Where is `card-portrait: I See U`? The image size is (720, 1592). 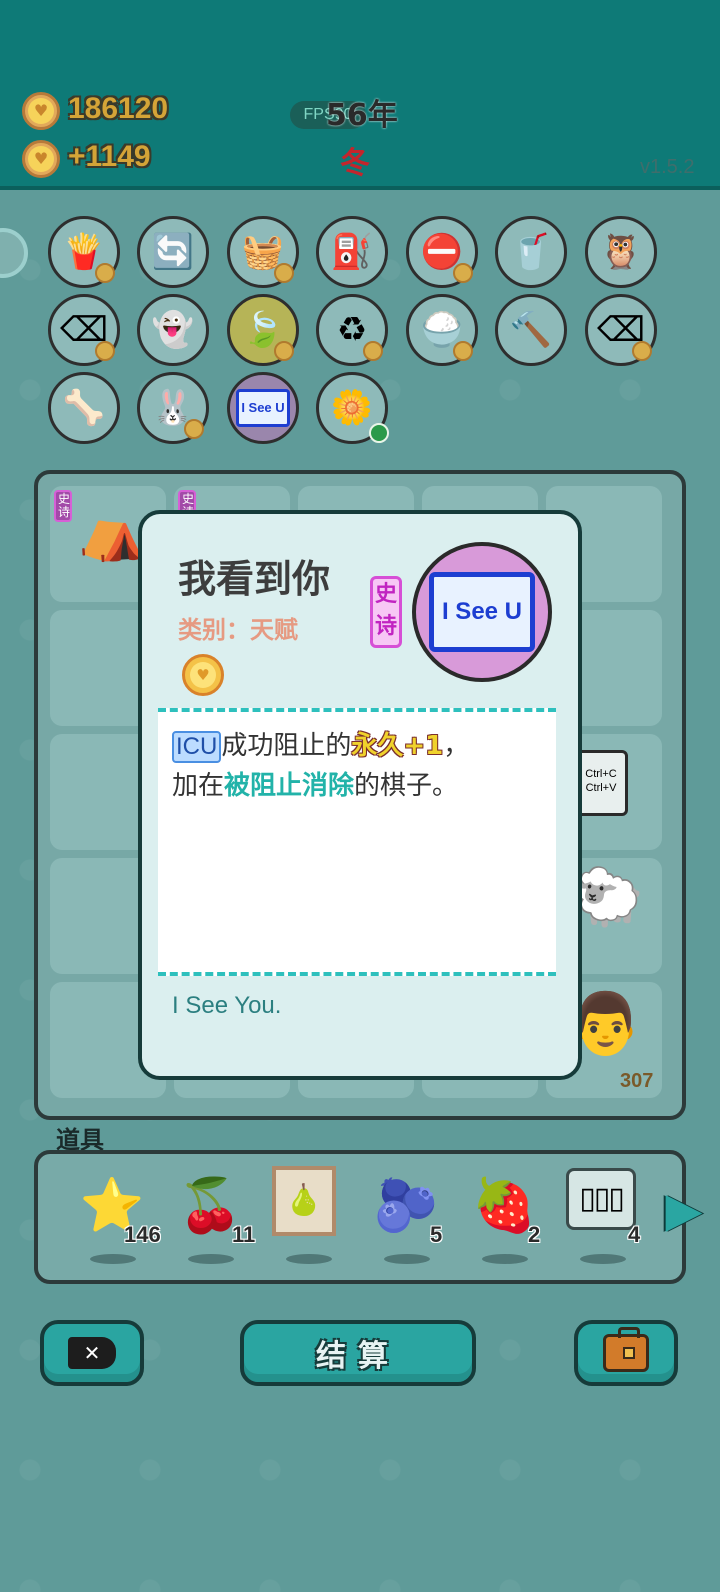
card-portrait: I See U is located at coordinates (482, 612).